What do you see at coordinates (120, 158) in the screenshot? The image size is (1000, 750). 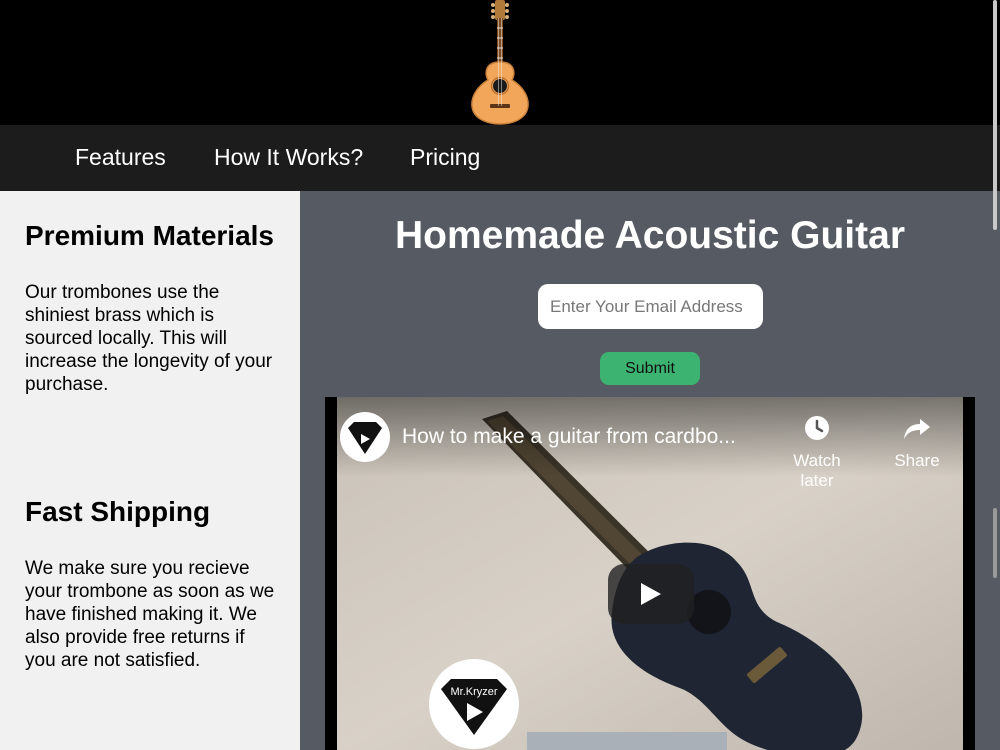 I see `nav-link-features: Features` at bounding box center [120, 158].